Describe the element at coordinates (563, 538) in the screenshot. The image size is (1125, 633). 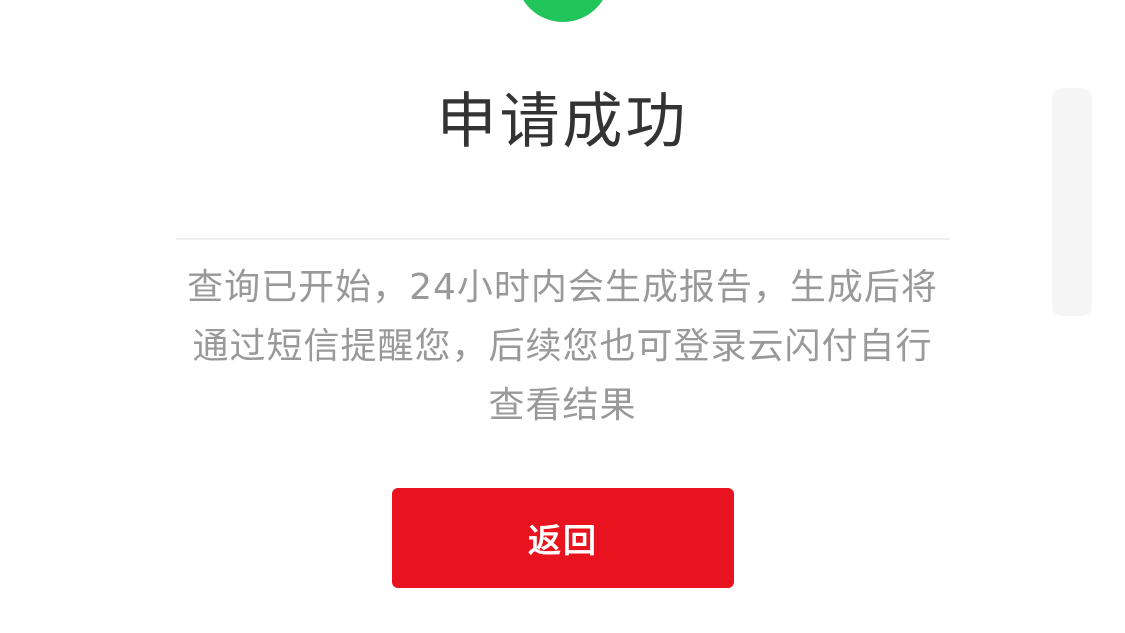
I see `back-button: 返回` at that location.